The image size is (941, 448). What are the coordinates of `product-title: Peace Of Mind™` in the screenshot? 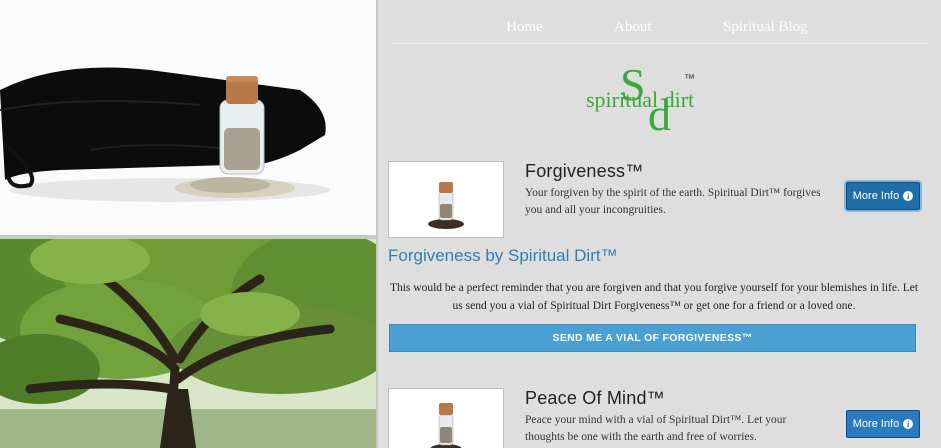 It's located at (595, 398).